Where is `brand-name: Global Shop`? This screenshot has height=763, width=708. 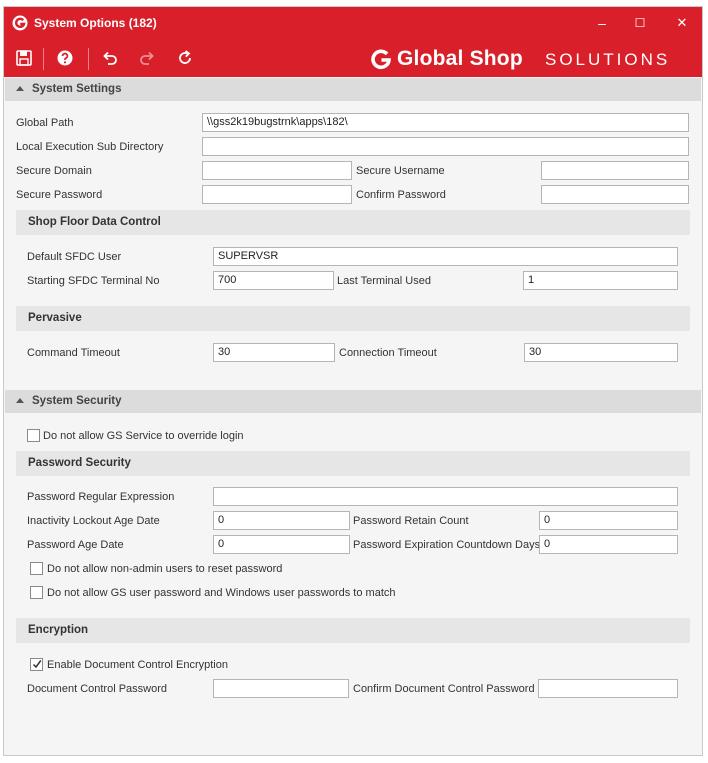 brand-name: Global Shop is located at coordinates (460, 58).